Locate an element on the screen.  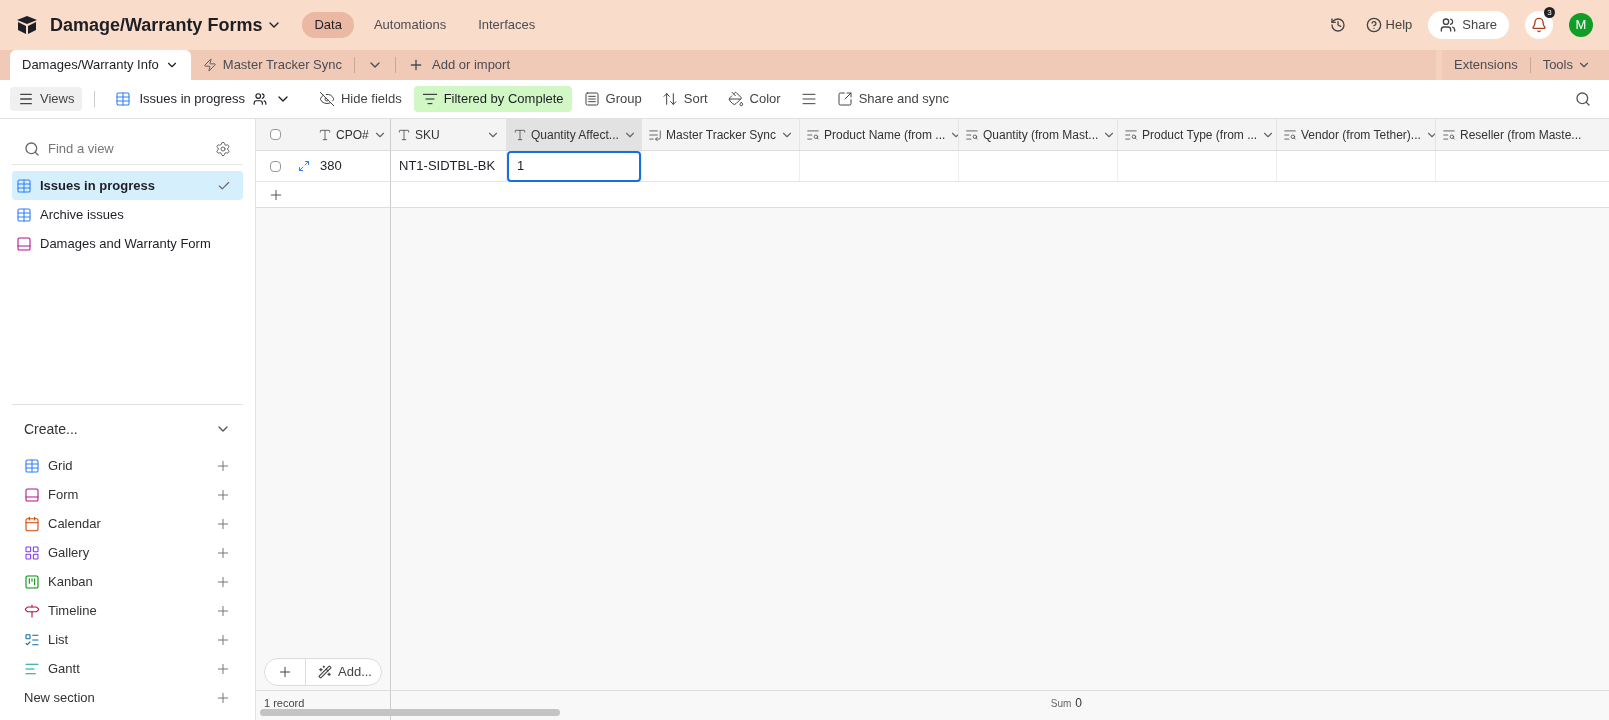
extensions-button: Extensions is located at coordinates (1486, 65).